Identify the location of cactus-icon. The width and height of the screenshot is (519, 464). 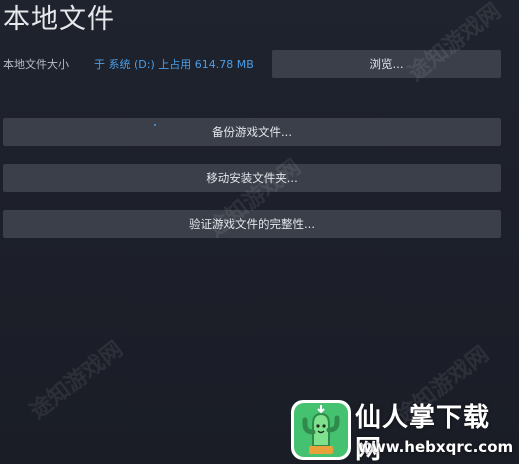
(321, 430).